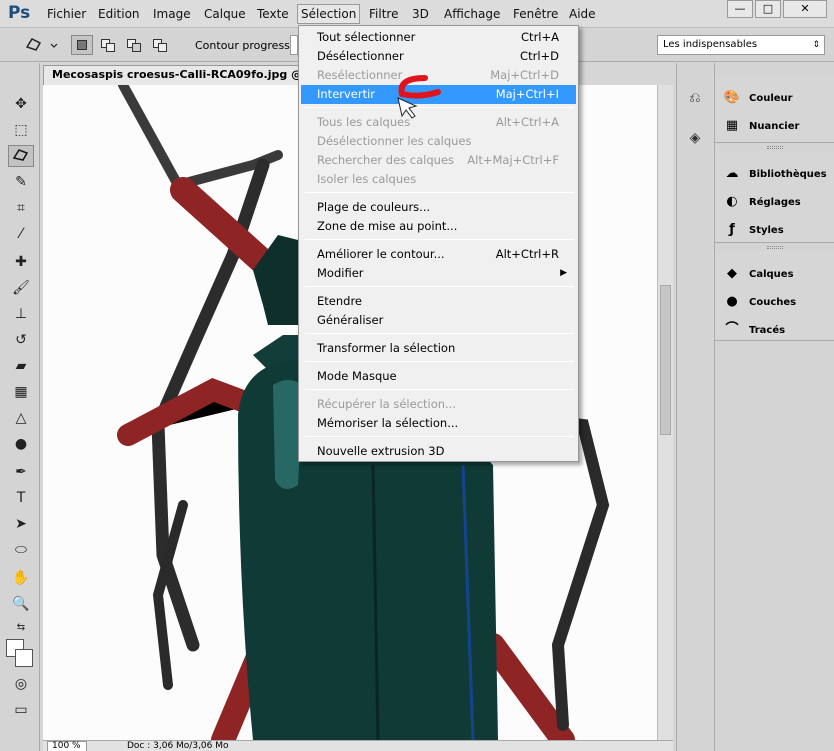 This screenshot has height=751, width=834. Describe the element at coordinates (21, 156) in the screenshot. I see `lasso-tool-icon` at that location.